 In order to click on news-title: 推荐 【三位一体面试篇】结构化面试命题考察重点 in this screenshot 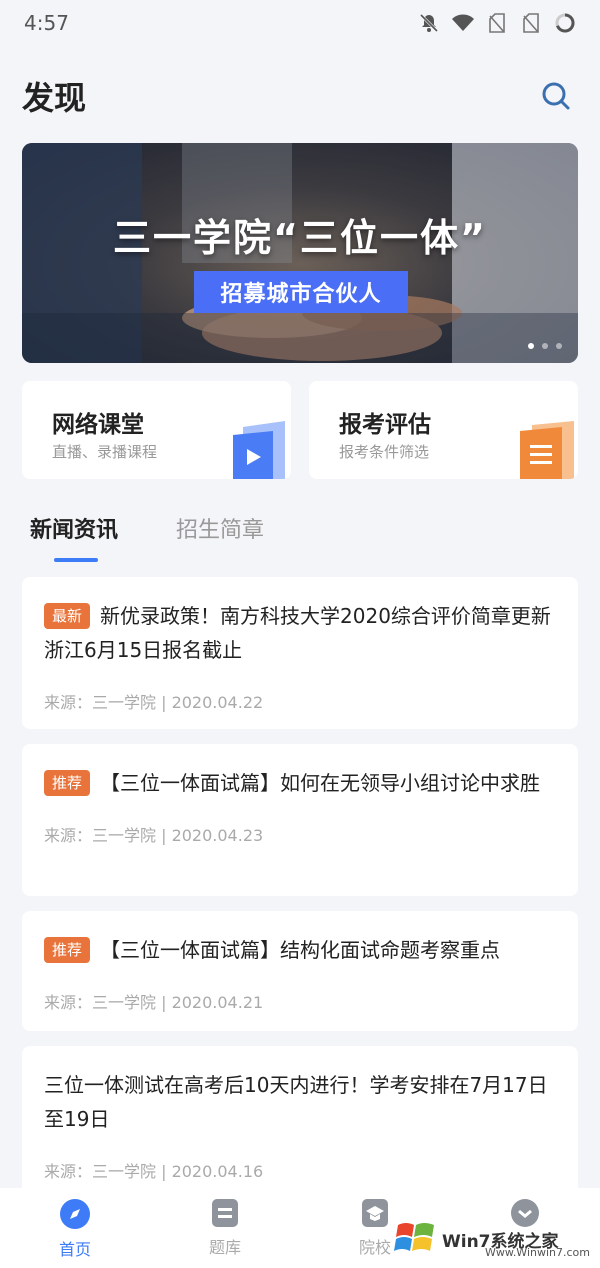, I will do `click(300, 950)`.